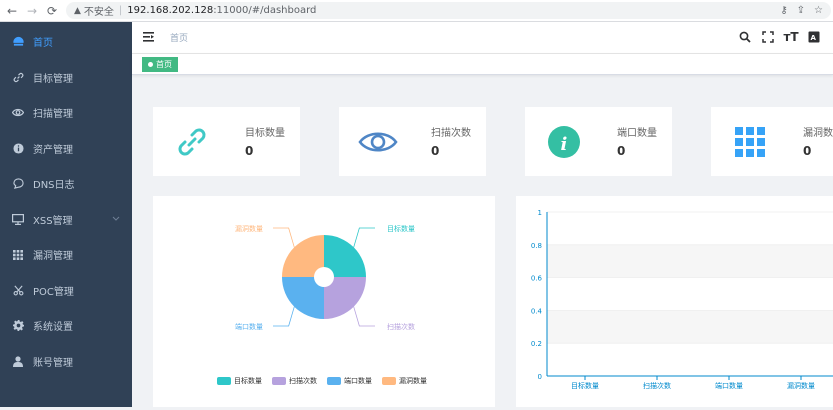  I want to click on legend-label: 漏洞数量, so click(413, 381).